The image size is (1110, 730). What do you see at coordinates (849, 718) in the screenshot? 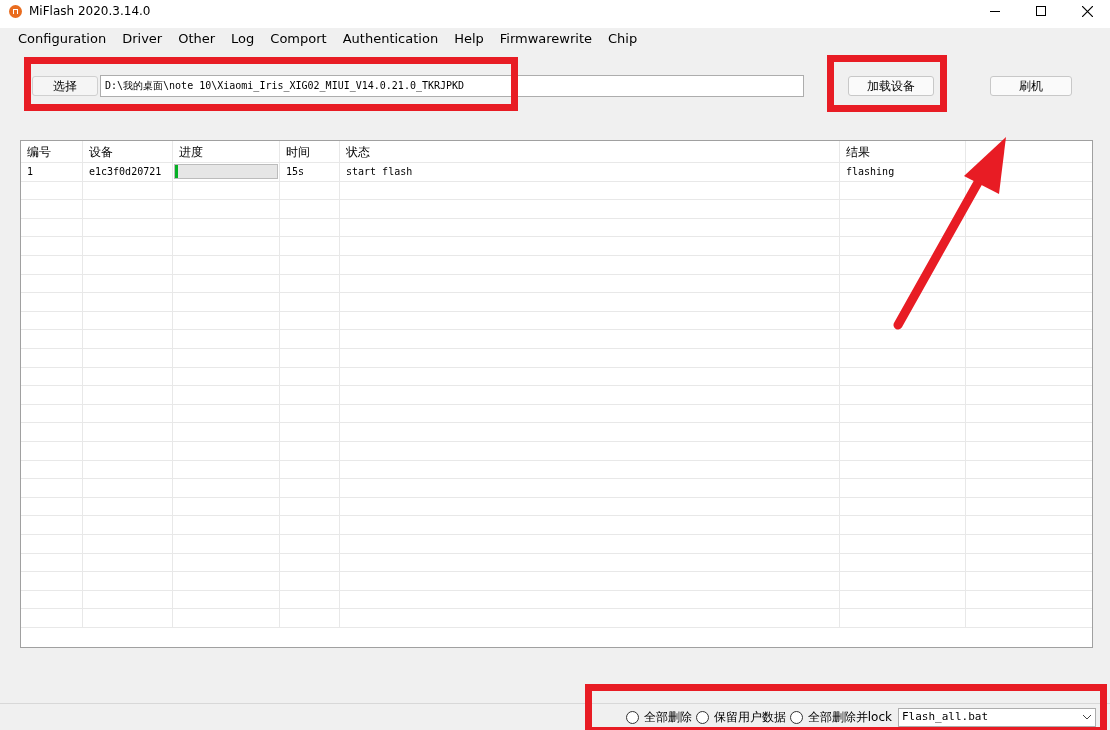
I see `radio-label: 全部删除并lock` at bounding box center [849, 718].